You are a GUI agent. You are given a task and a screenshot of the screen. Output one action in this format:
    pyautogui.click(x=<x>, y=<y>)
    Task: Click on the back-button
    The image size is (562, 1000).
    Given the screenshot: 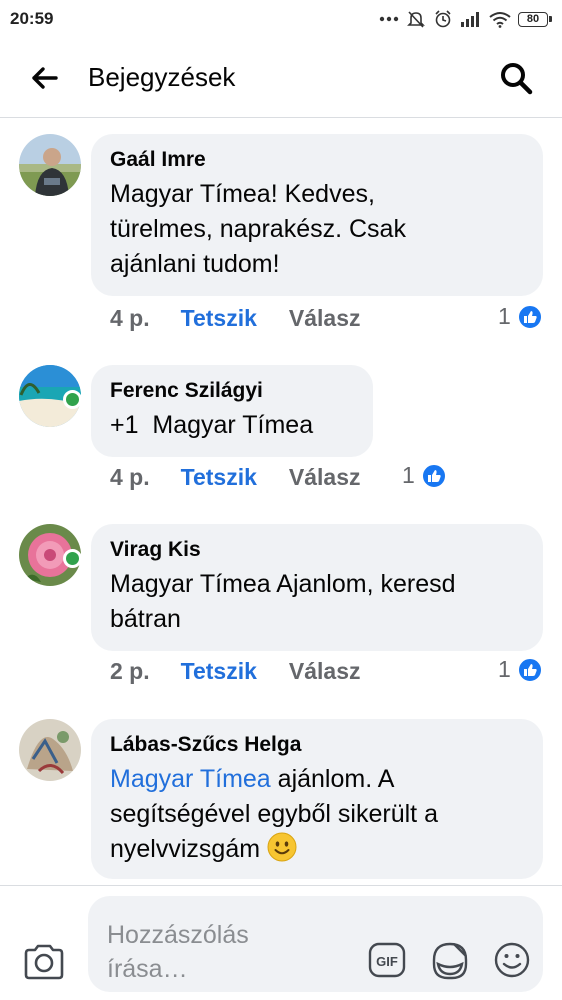 What is the action you would take?
    pyautogui.click(x=44, y=78)
    